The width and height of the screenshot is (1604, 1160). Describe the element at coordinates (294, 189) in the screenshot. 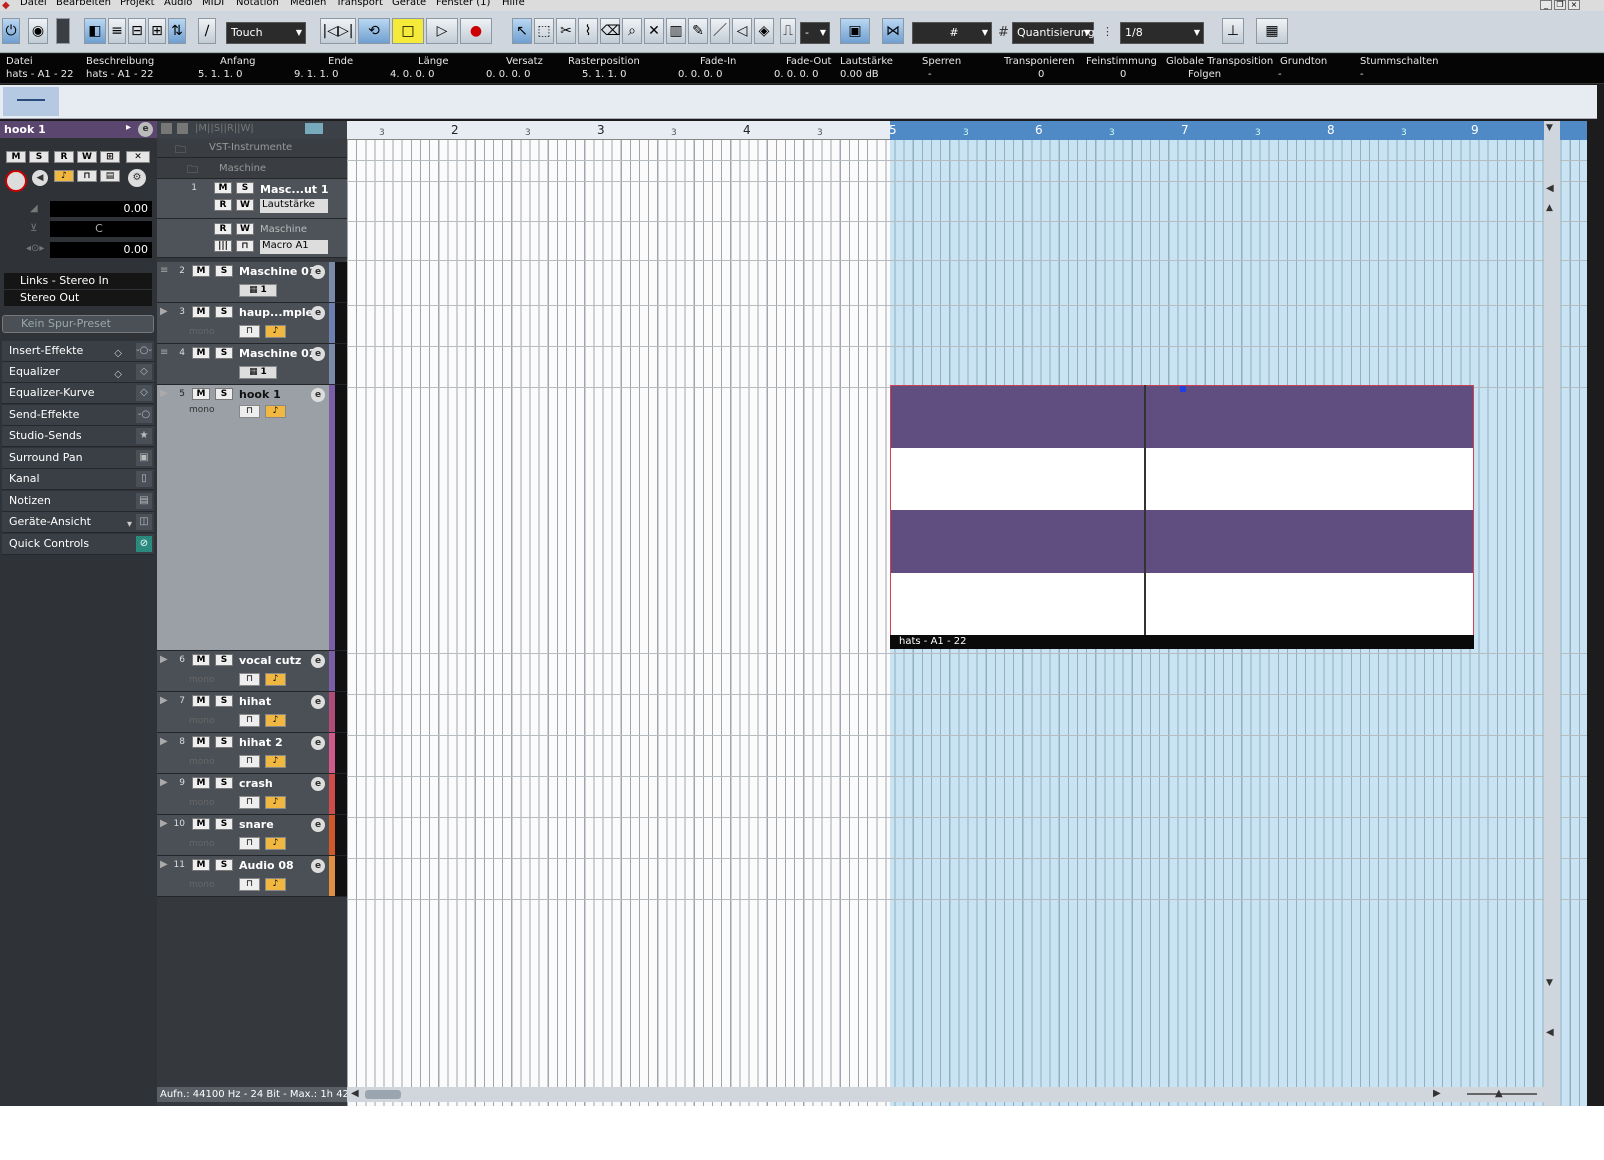

I see `track-name: Masc...ut 1` at that location.